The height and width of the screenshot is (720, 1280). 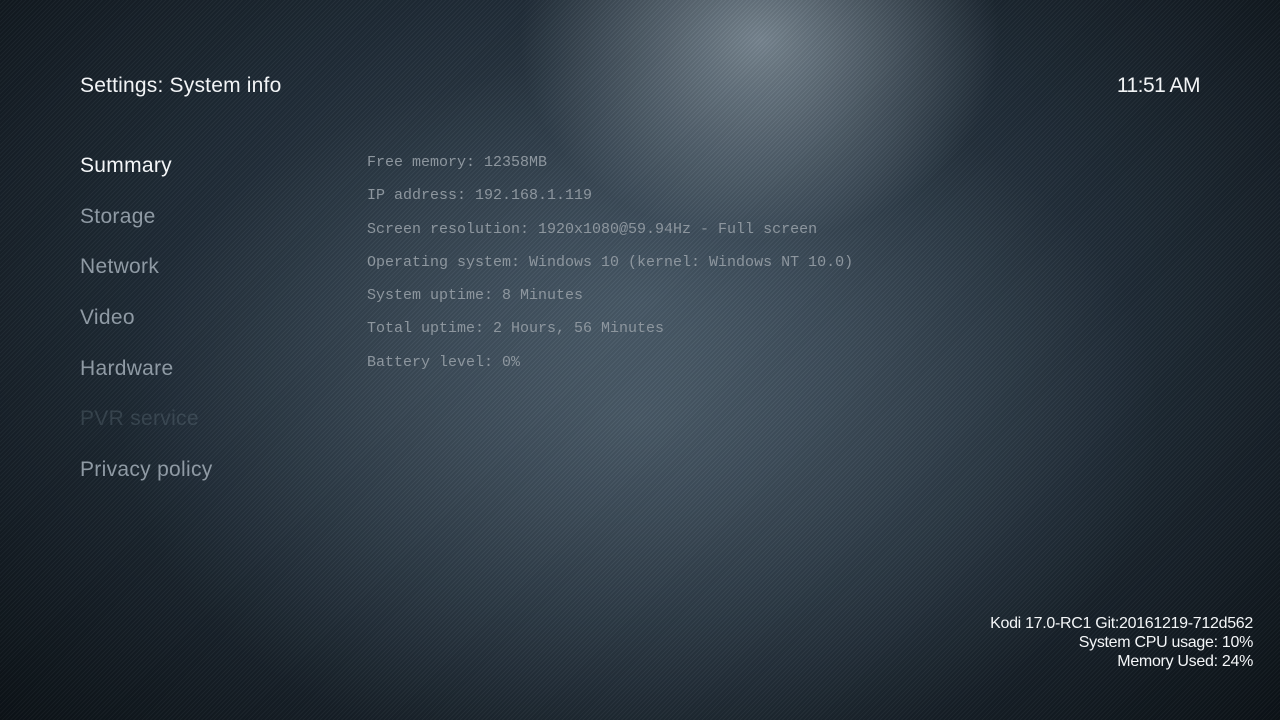 What do you see at coordinates (1121, 623) in the screenshot?
I see `version-label: Kodi 17.0-RC1 Git:20161219-712d562` at bounding box center [1121, 623].